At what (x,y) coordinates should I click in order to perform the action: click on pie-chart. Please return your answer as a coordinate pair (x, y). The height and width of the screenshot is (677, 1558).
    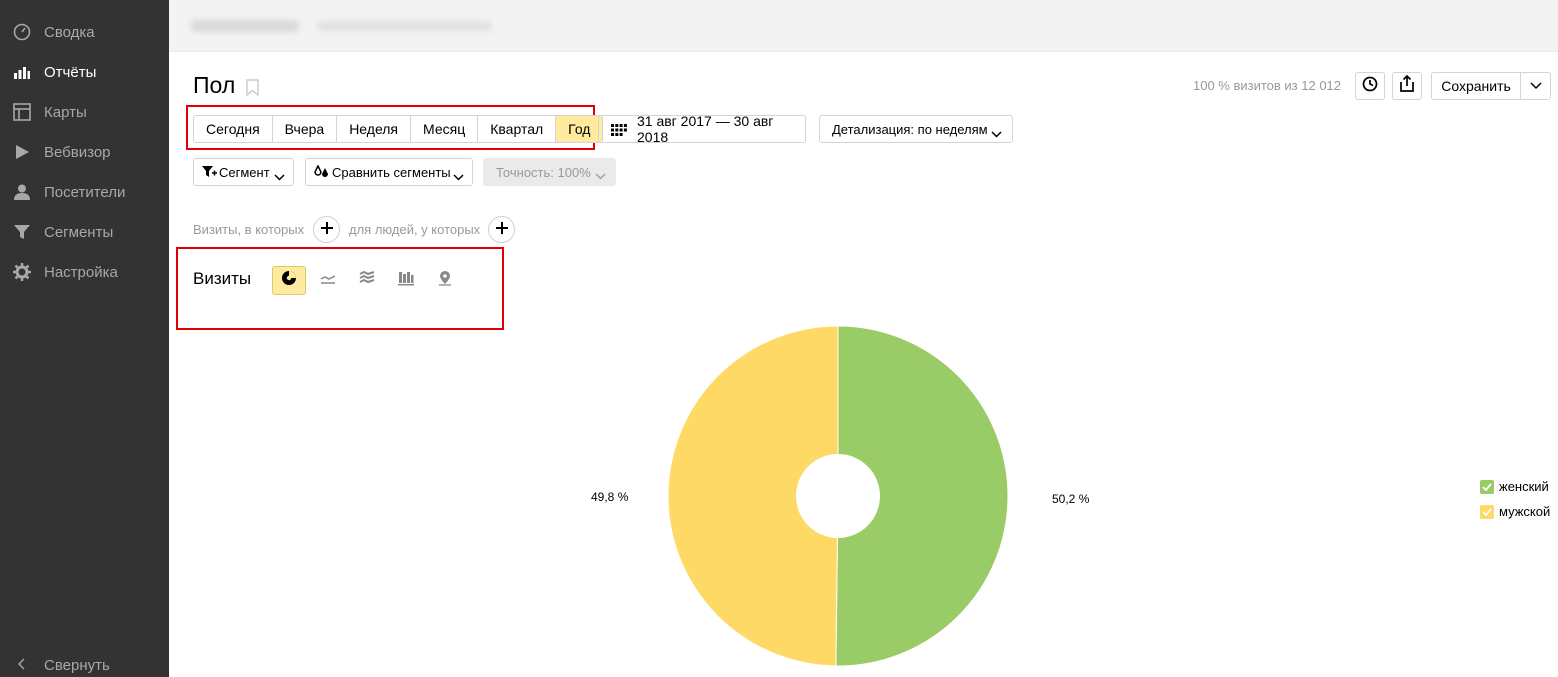
    Looking at the image, I should click on (838, 496).